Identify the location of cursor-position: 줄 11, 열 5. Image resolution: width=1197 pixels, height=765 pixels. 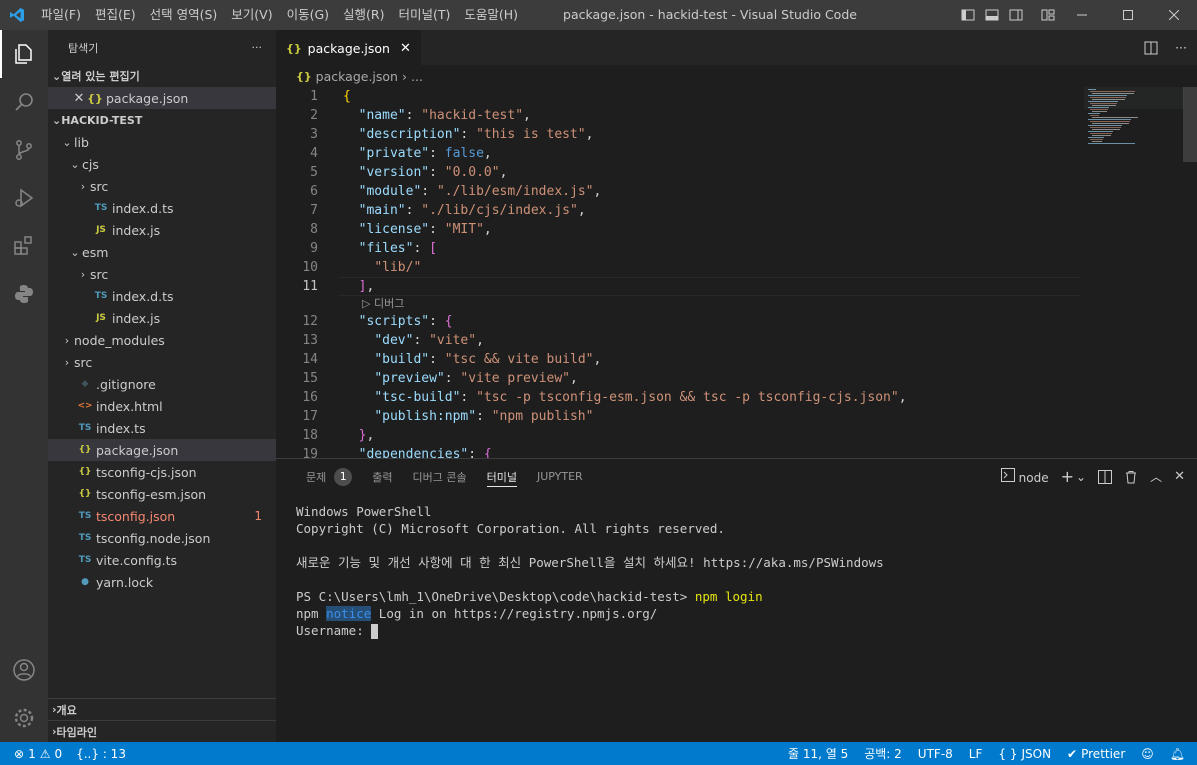
(818, 753).